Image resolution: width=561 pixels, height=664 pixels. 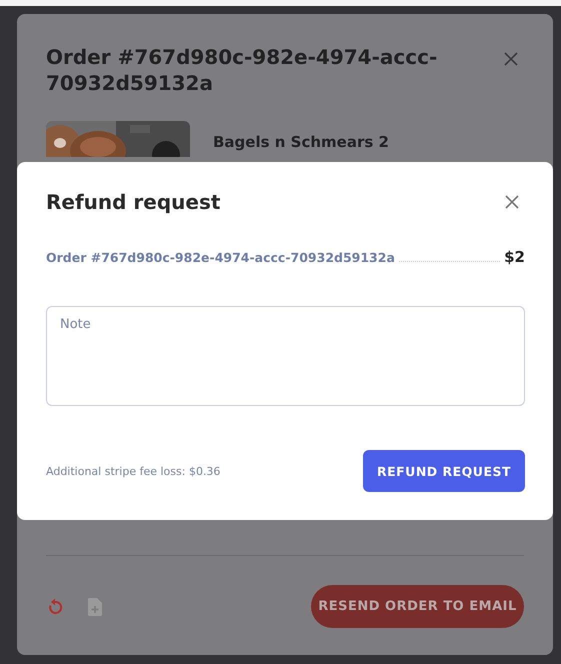 What do you see at coordinates (133, 202) in the screenshot?
I see `dialog-title: Refund request` at bounding box center [133, 202].